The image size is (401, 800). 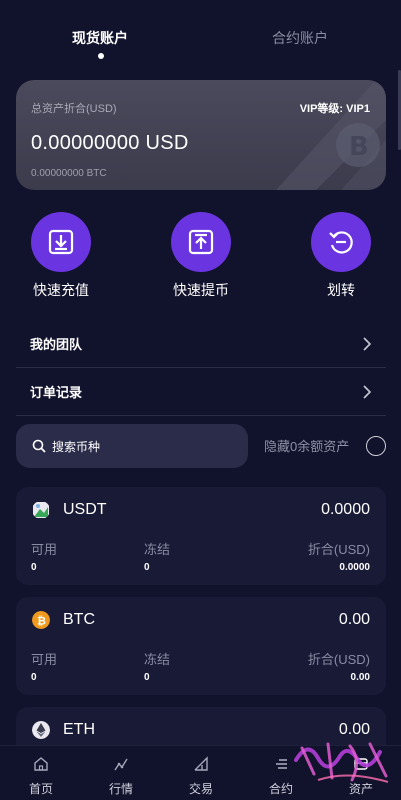 What do you see at coordinates (100, 38) in the screenshot?
I see `tab-spot-account: 现货账户` at bounding box center [100, 38].